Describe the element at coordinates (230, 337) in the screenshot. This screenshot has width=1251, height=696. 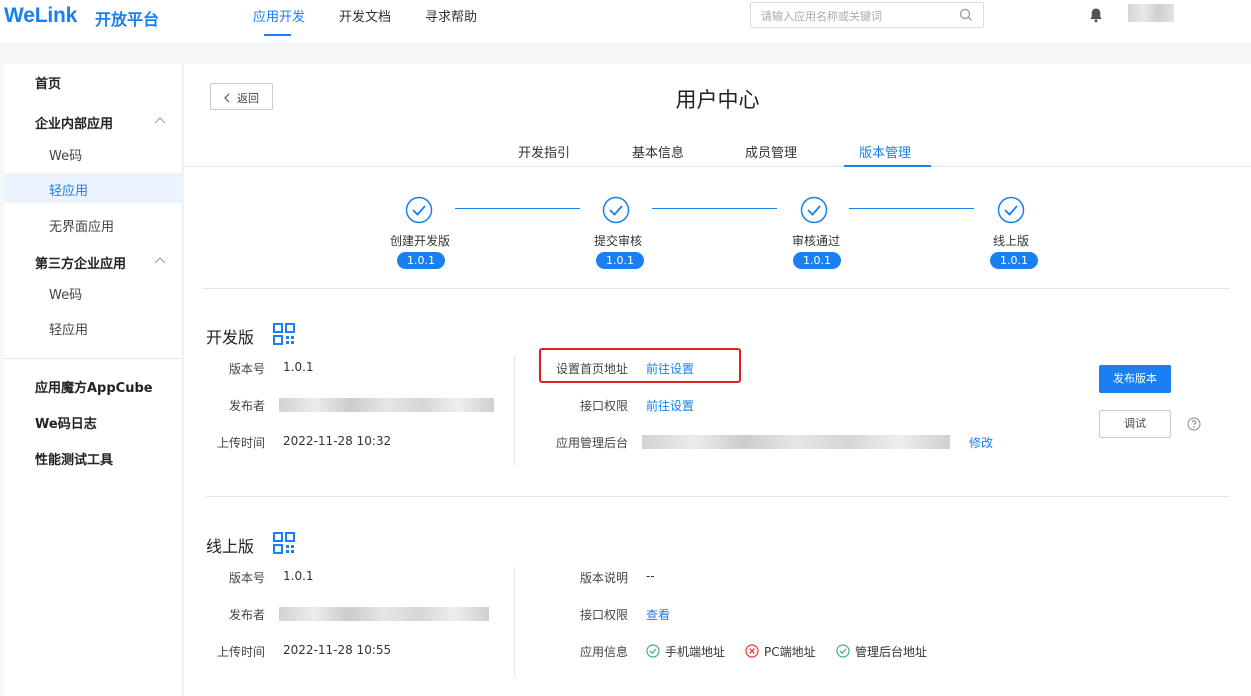
I see `dev-version-title: 开发版` at that location.